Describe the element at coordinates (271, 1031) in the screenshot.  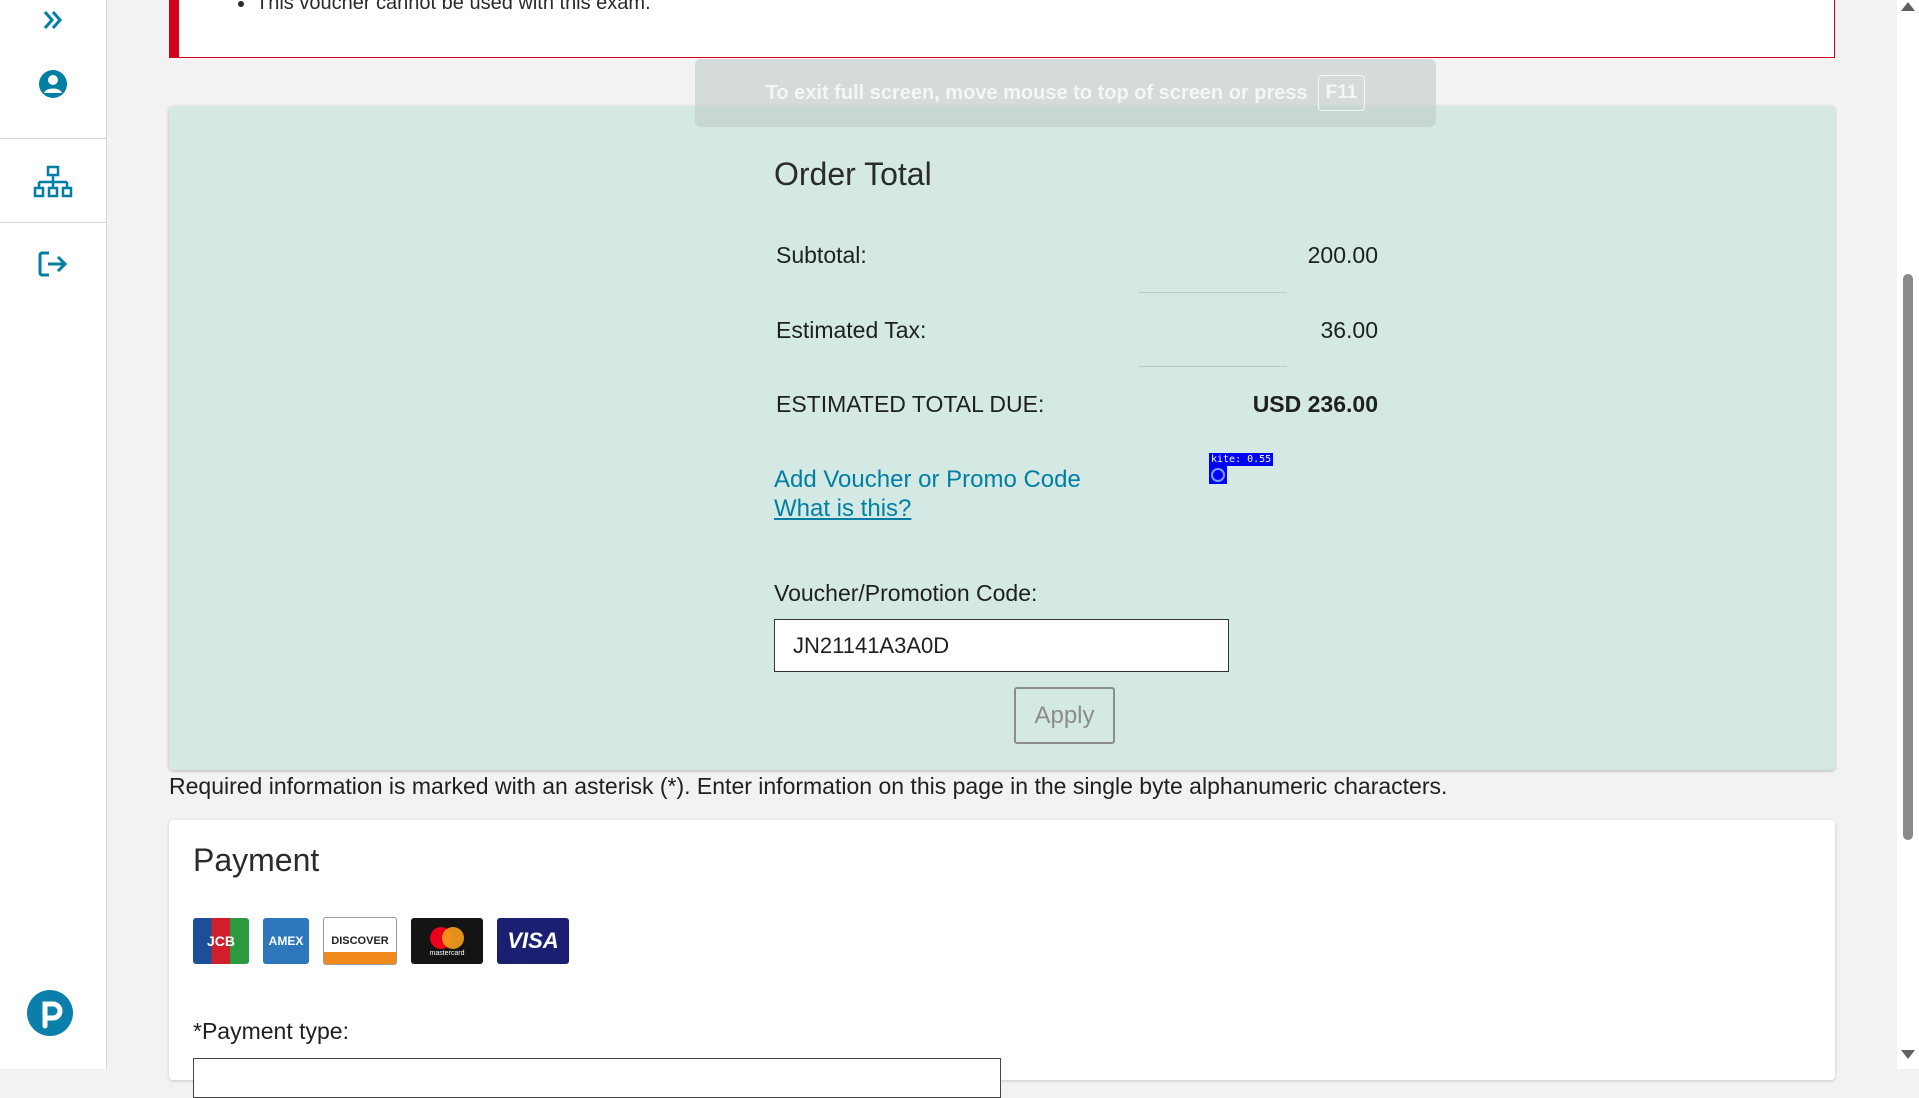
I see `payment-type-label: *Payment type:` at that location.